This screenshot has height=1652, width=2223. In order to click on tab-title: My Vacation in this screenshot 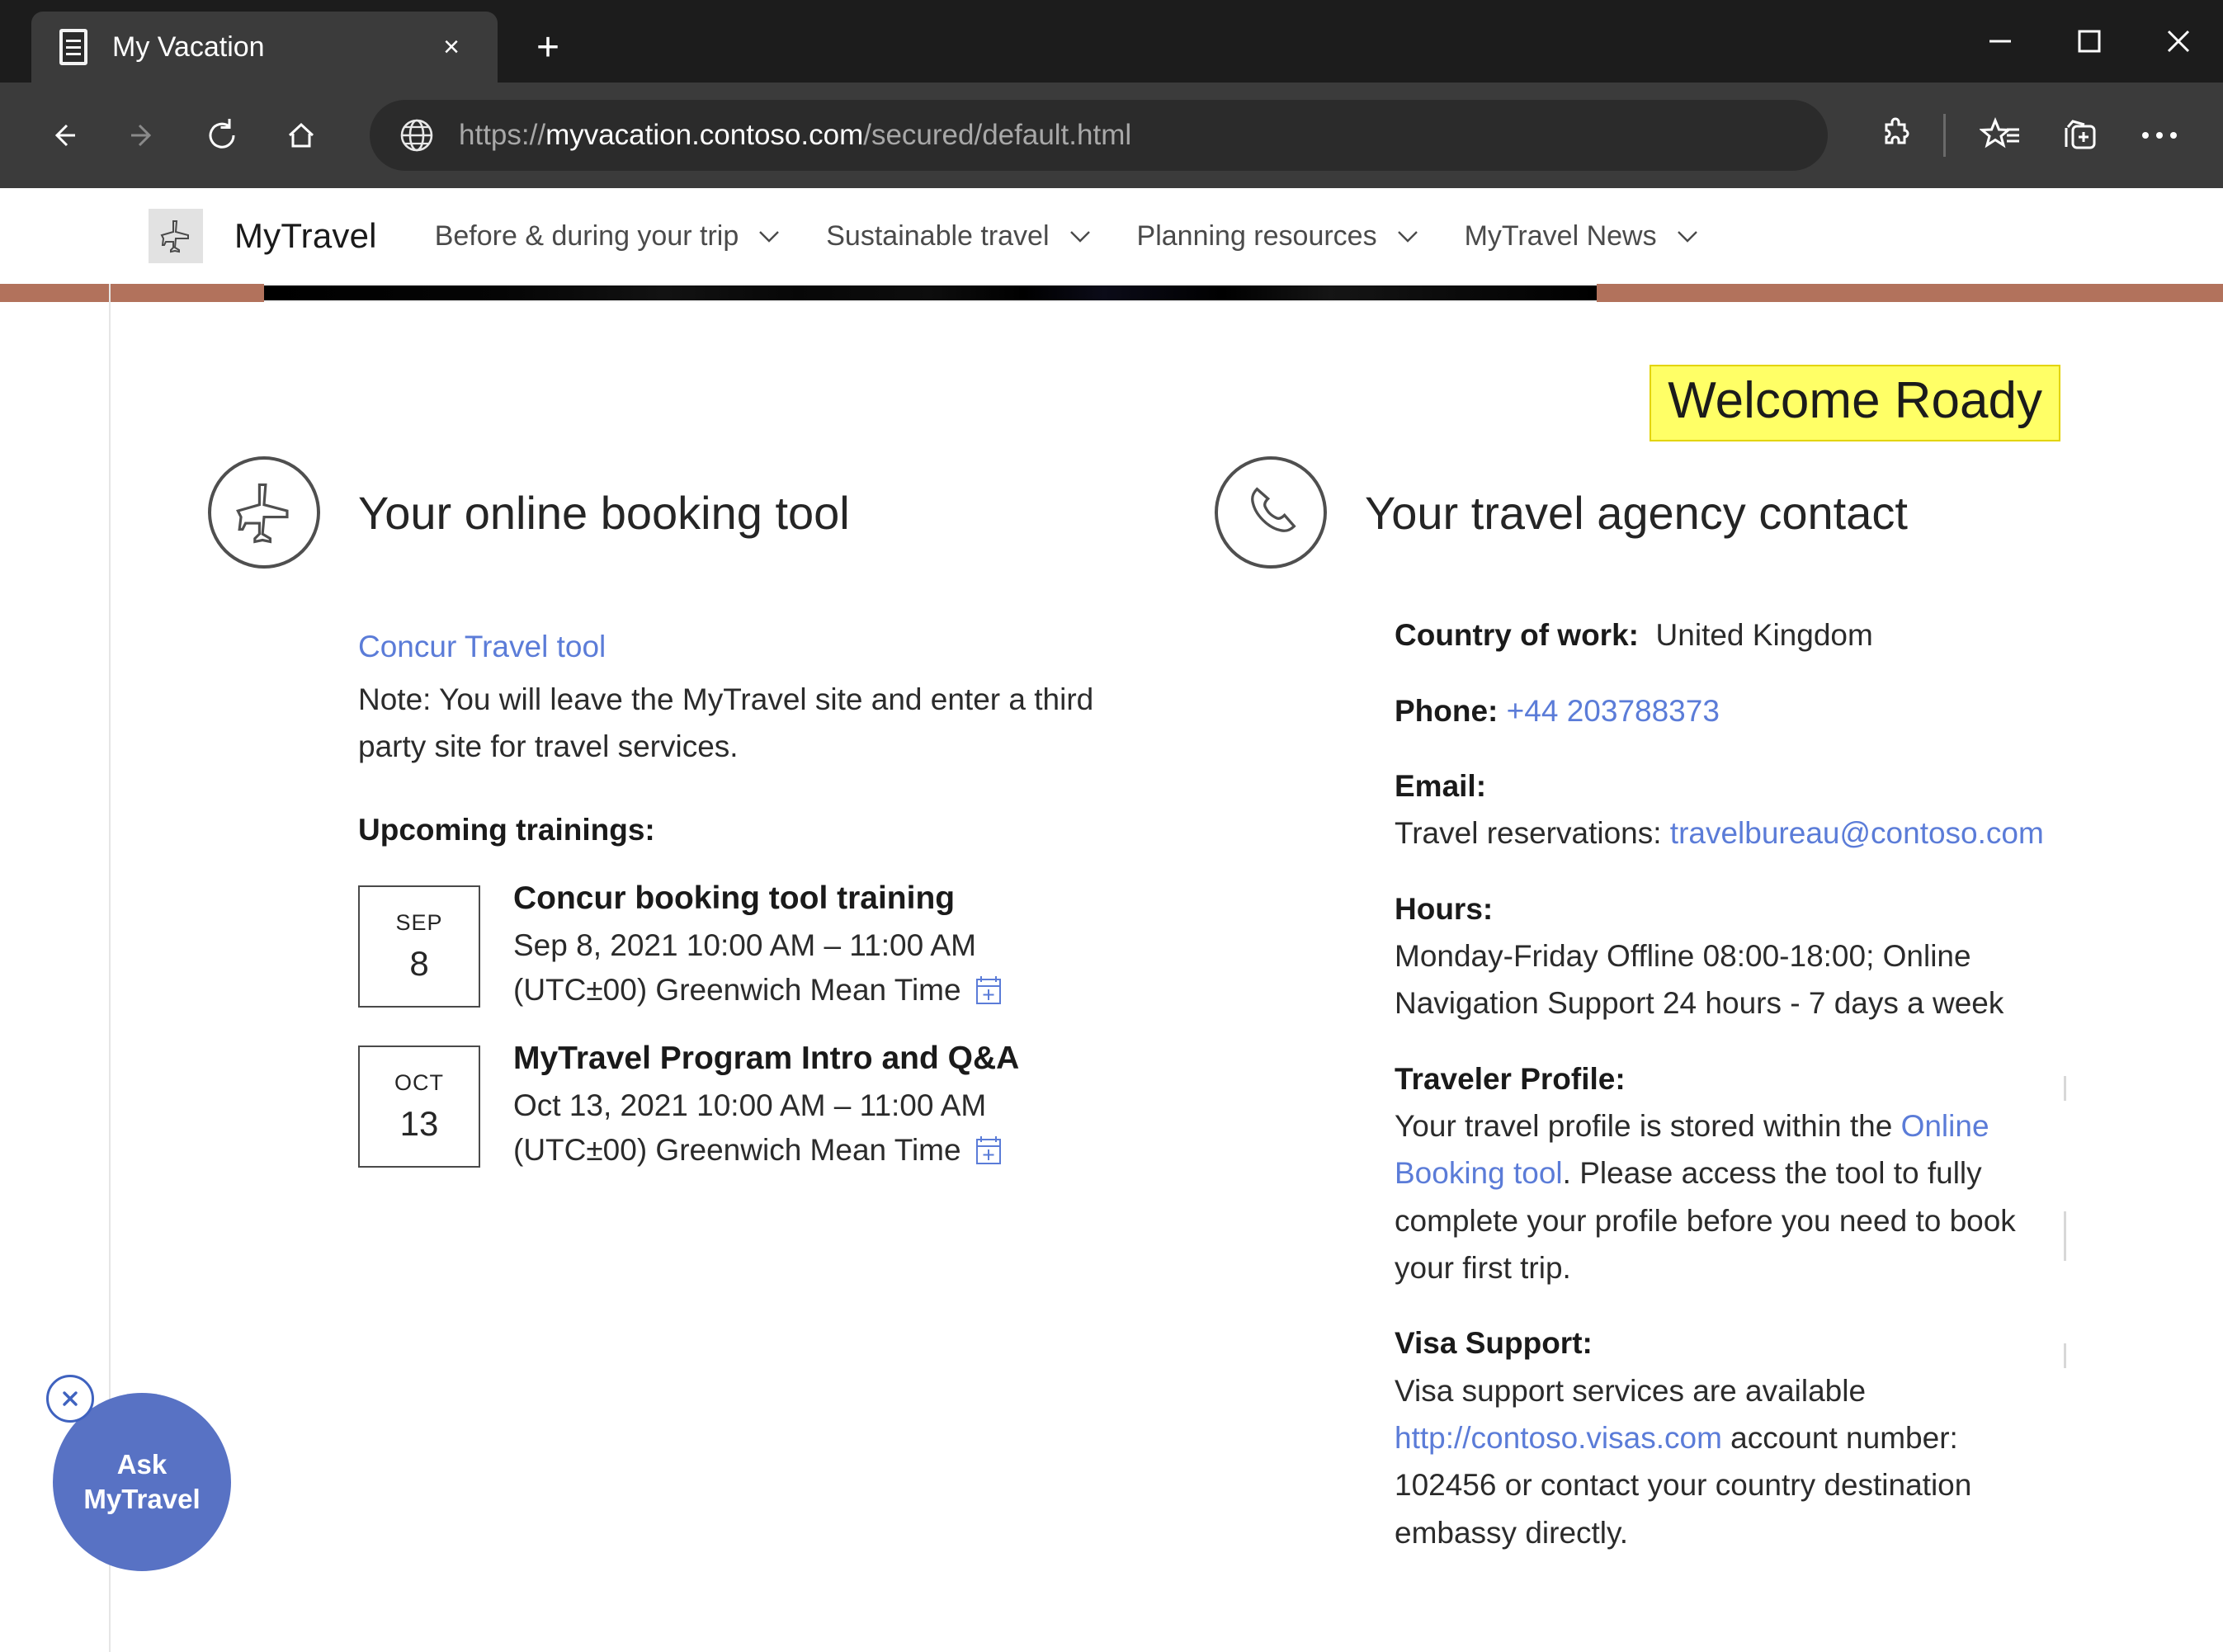, I will do `click(188, 47)`.